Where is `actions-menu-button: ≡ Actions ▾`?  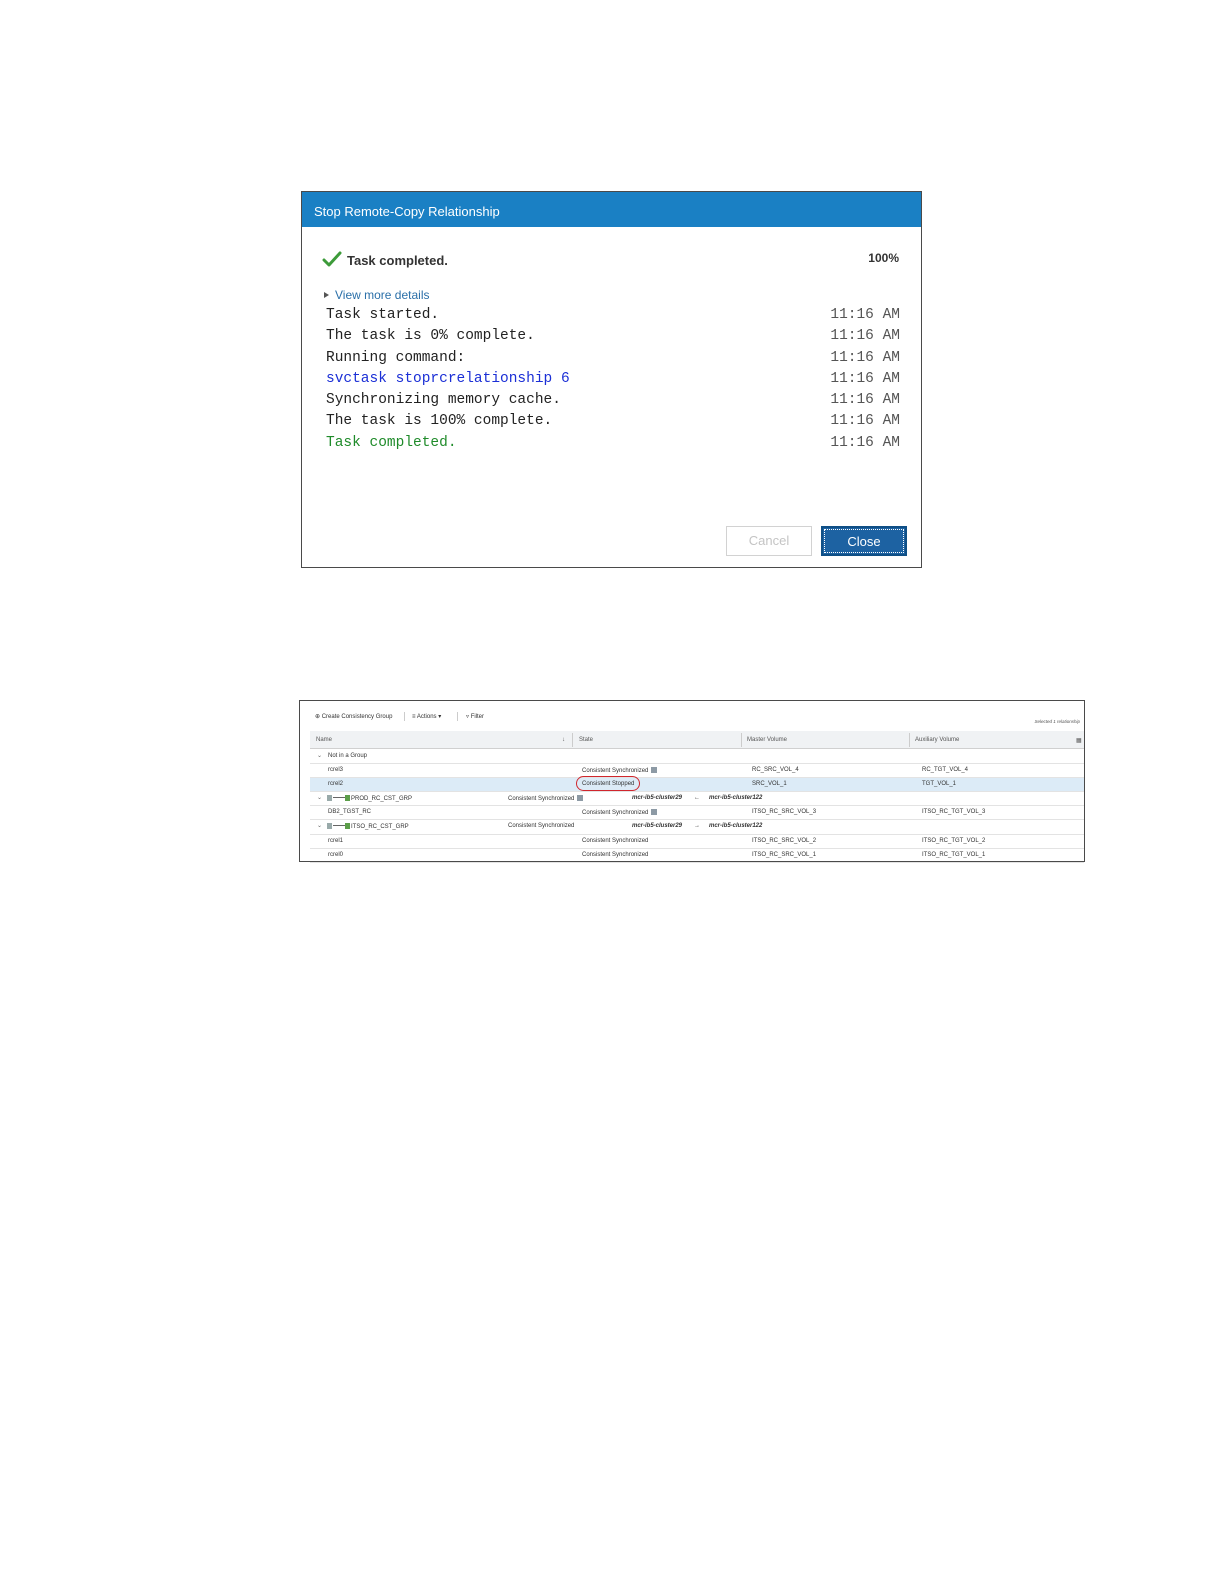 actions-menu-button: ≡ Actions ▾ is located at coordinates (426, 716).